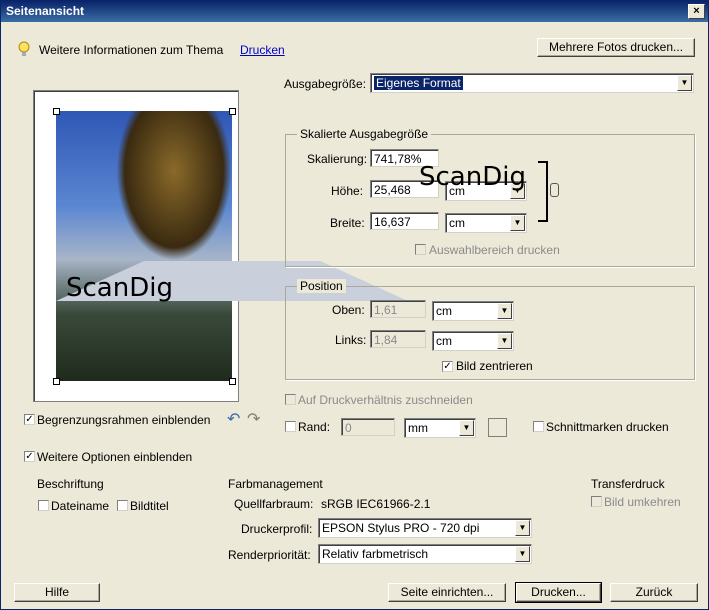  What do you see at coordinates (57, 592) in the screenshot?
I see `help-button: Hilfe` at bounding box center [57, 592].